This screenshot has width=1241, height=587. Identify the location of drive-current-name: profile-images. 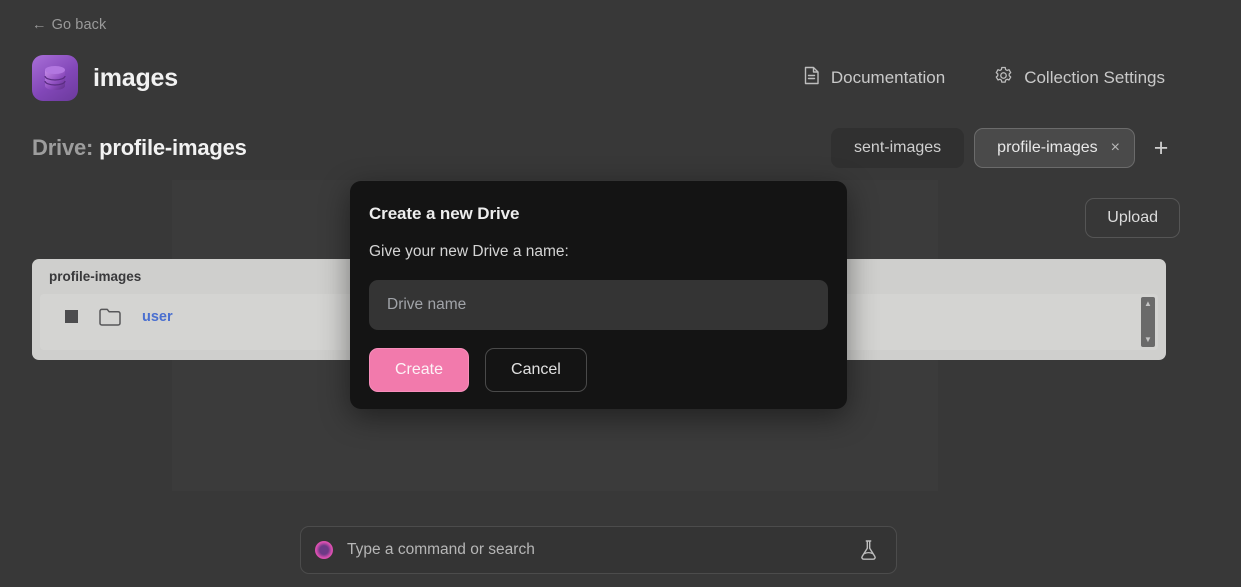
(173, 147).